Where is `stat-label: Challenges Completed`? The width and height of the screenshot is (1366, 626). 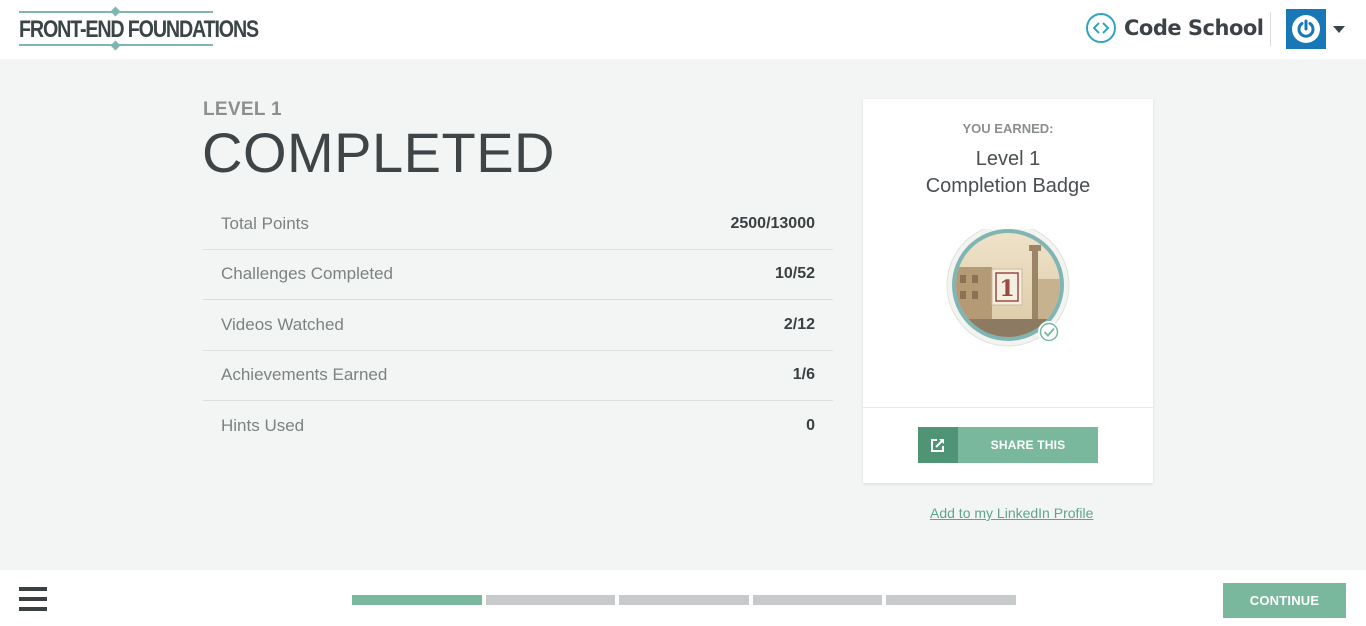 stat-label: Challenges Completed is located at coordinates (307, 274).